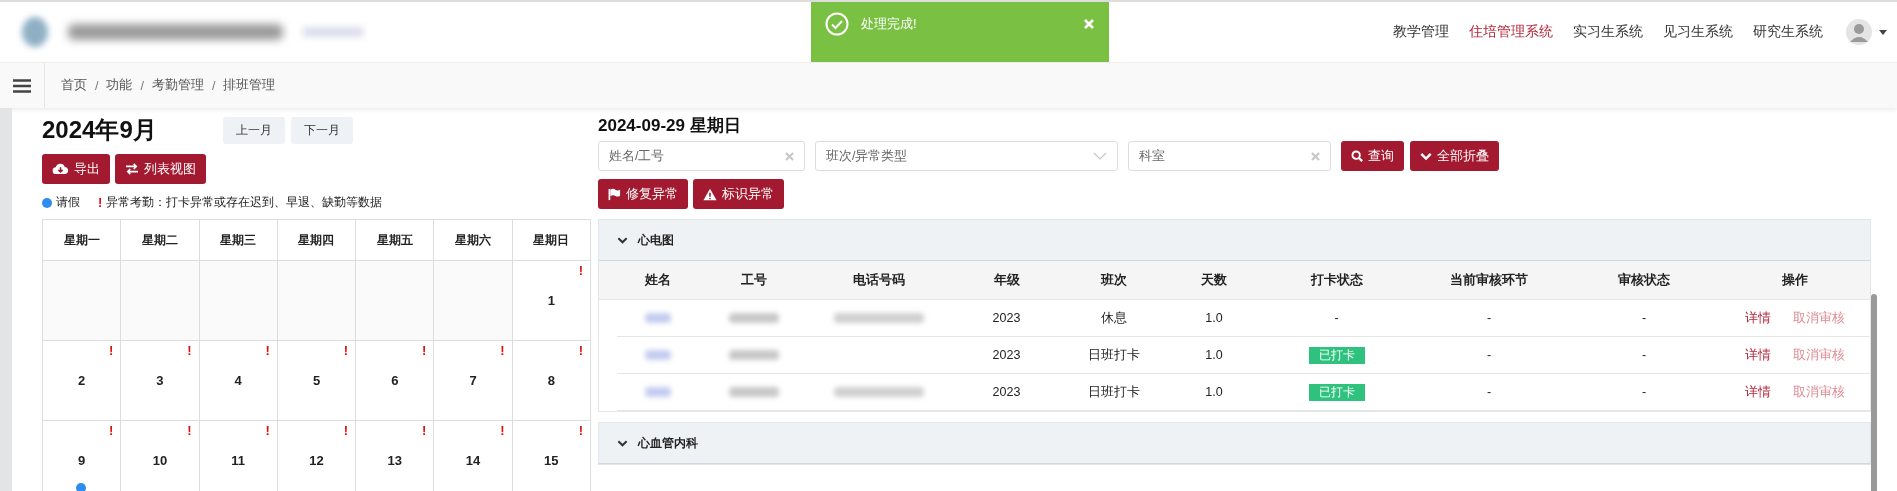  I want to click on day-number: 11, so click(238, 460).